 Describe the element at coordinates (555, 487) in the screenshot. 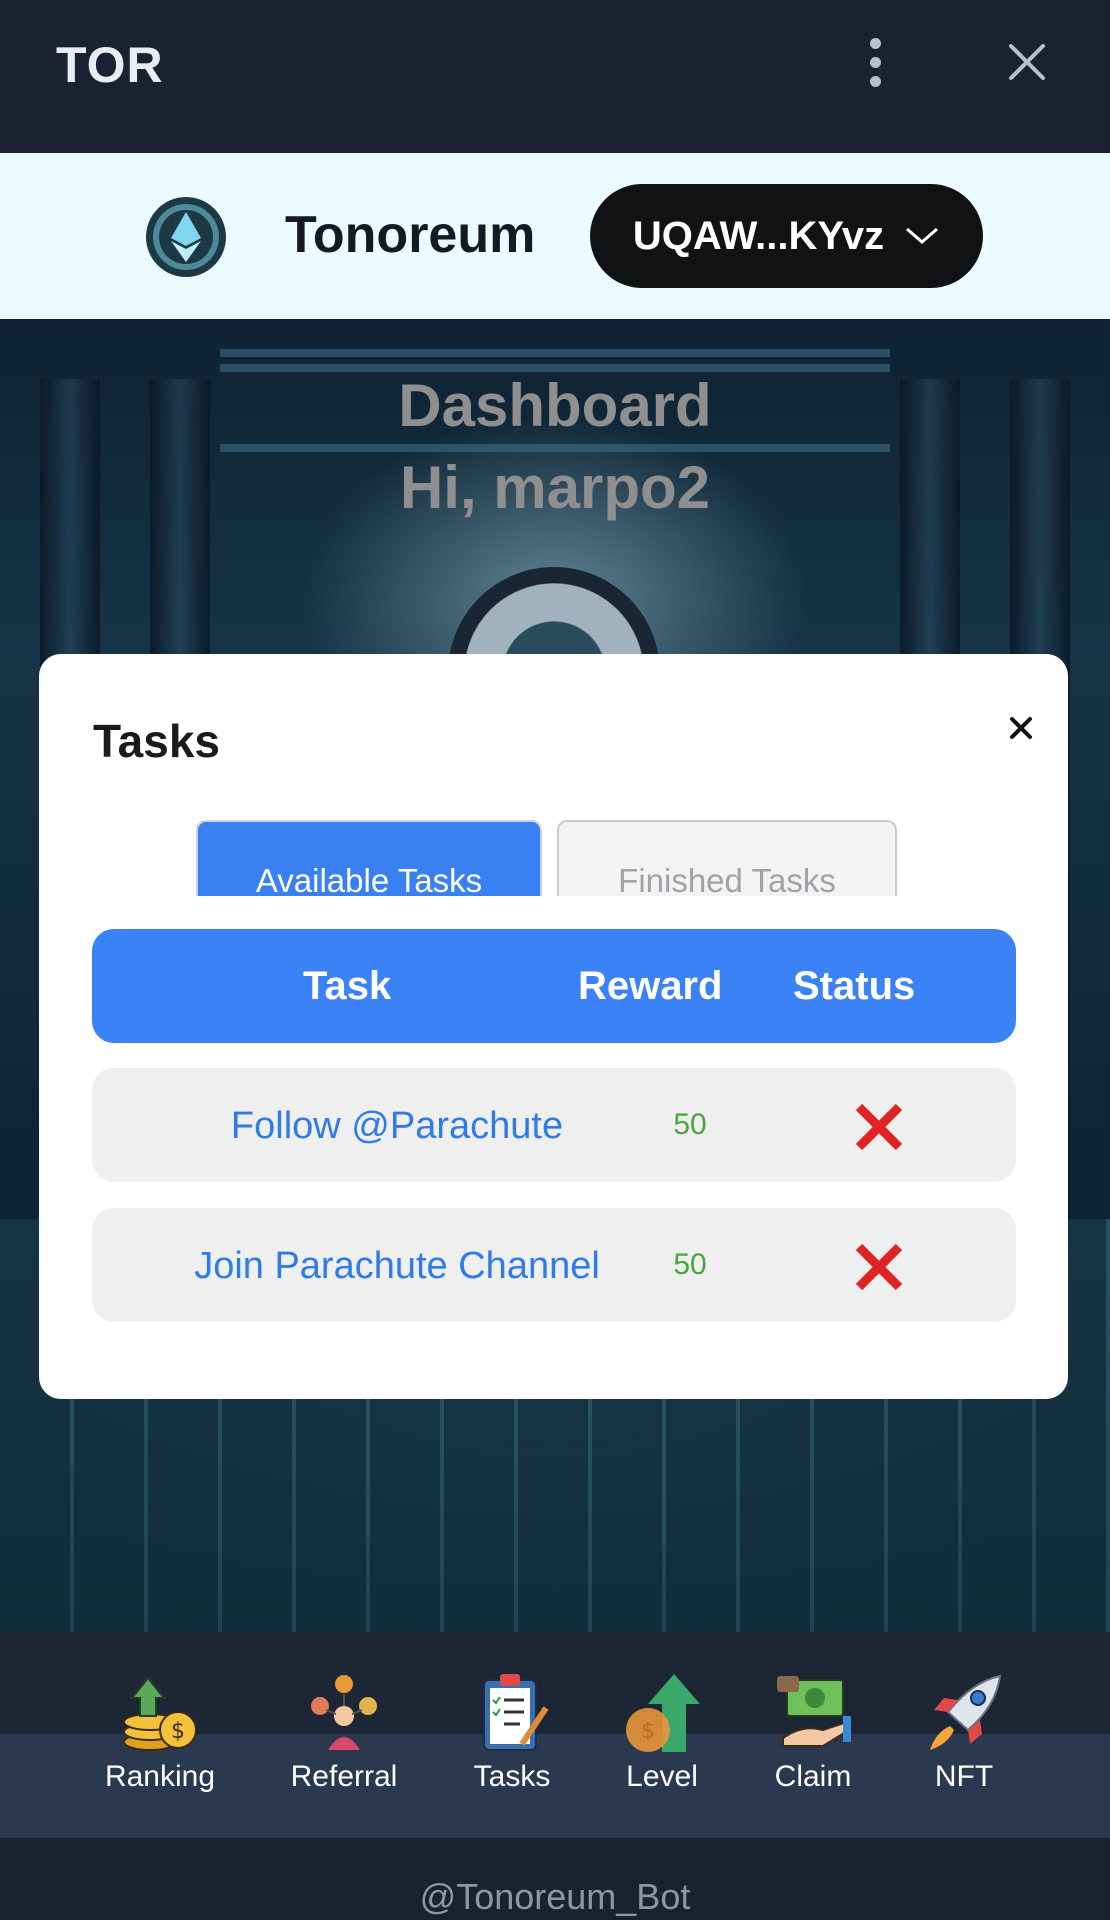

I see `dashboard-greeting: Hi, marpo2` at that location.